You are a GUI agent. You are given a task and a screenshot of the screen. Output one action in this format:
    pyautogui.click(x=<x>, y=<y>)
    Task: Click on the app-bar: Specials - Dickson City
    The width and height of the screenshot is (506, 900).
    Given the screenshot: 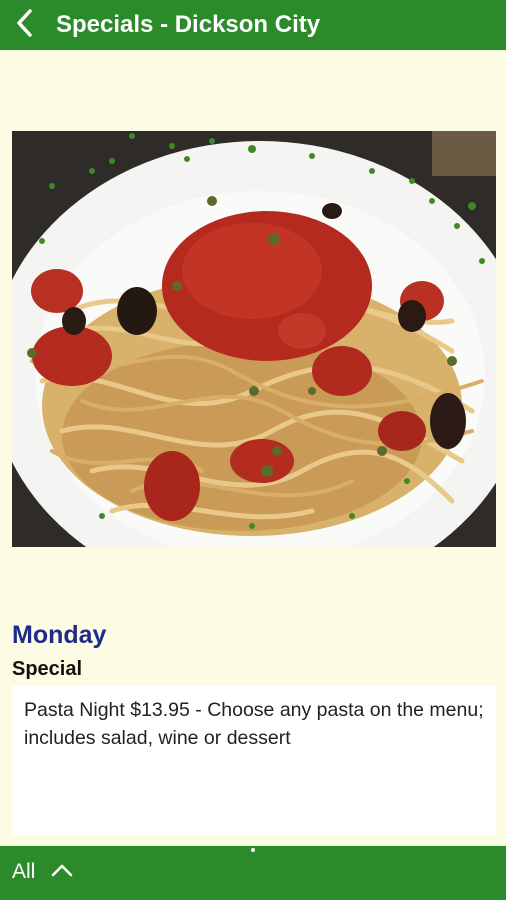 What is the action you would take?
    pyautogui.click(x=253, y=25)
    